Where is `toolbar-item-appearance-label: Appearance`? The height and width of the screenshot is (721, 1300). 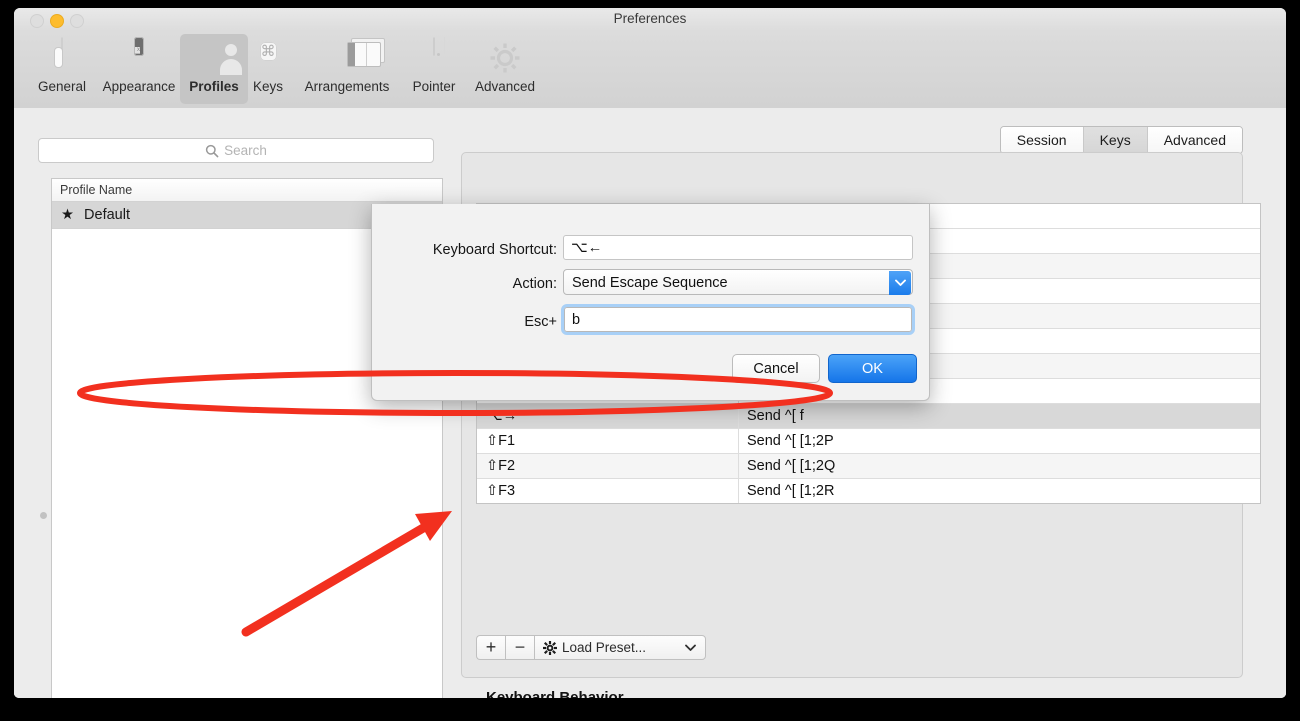
toolbar-item-appearance-label: Appearance is located at coordinates (139, 86).